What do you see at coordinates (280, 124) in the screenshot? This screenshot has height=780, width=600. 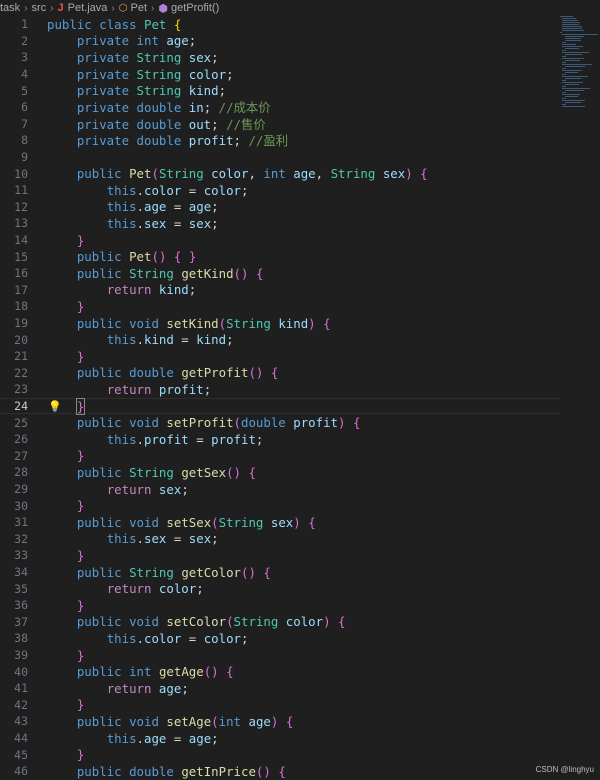 I see `code-line: 7 private double out; //售价` at bounding box center [280, 124].